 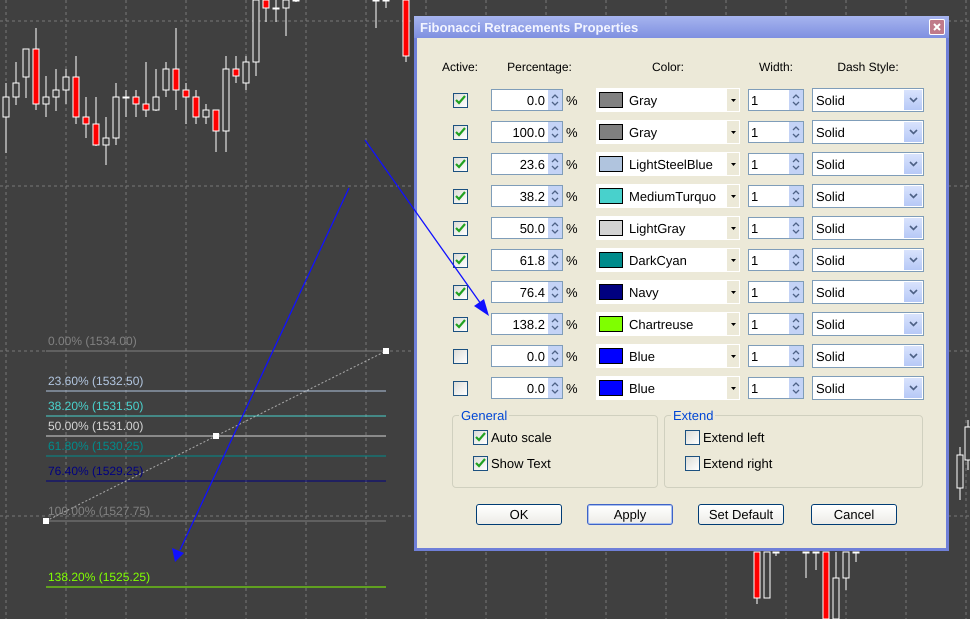 I want to click on color-dropdown: MediumTurquo, so click(x=668, y=196).